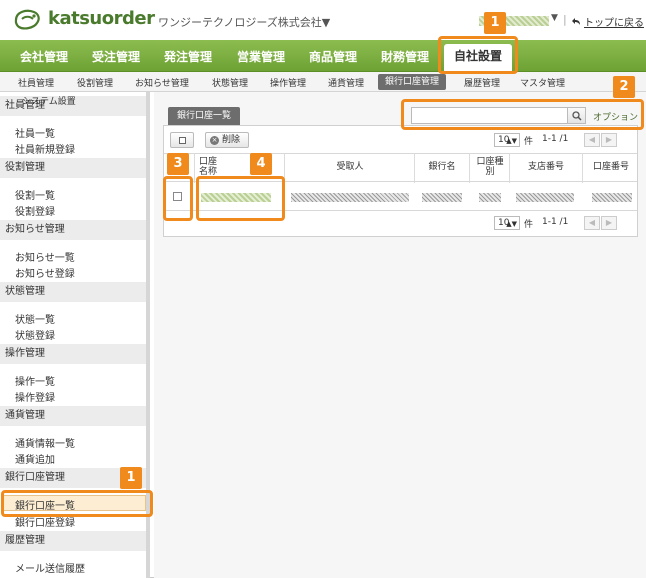 The width and height of the screenshot is (646, 578). Describe the element at coordinates (576, 21) in the screenshot. I see `return-arrow-icon` at that location.